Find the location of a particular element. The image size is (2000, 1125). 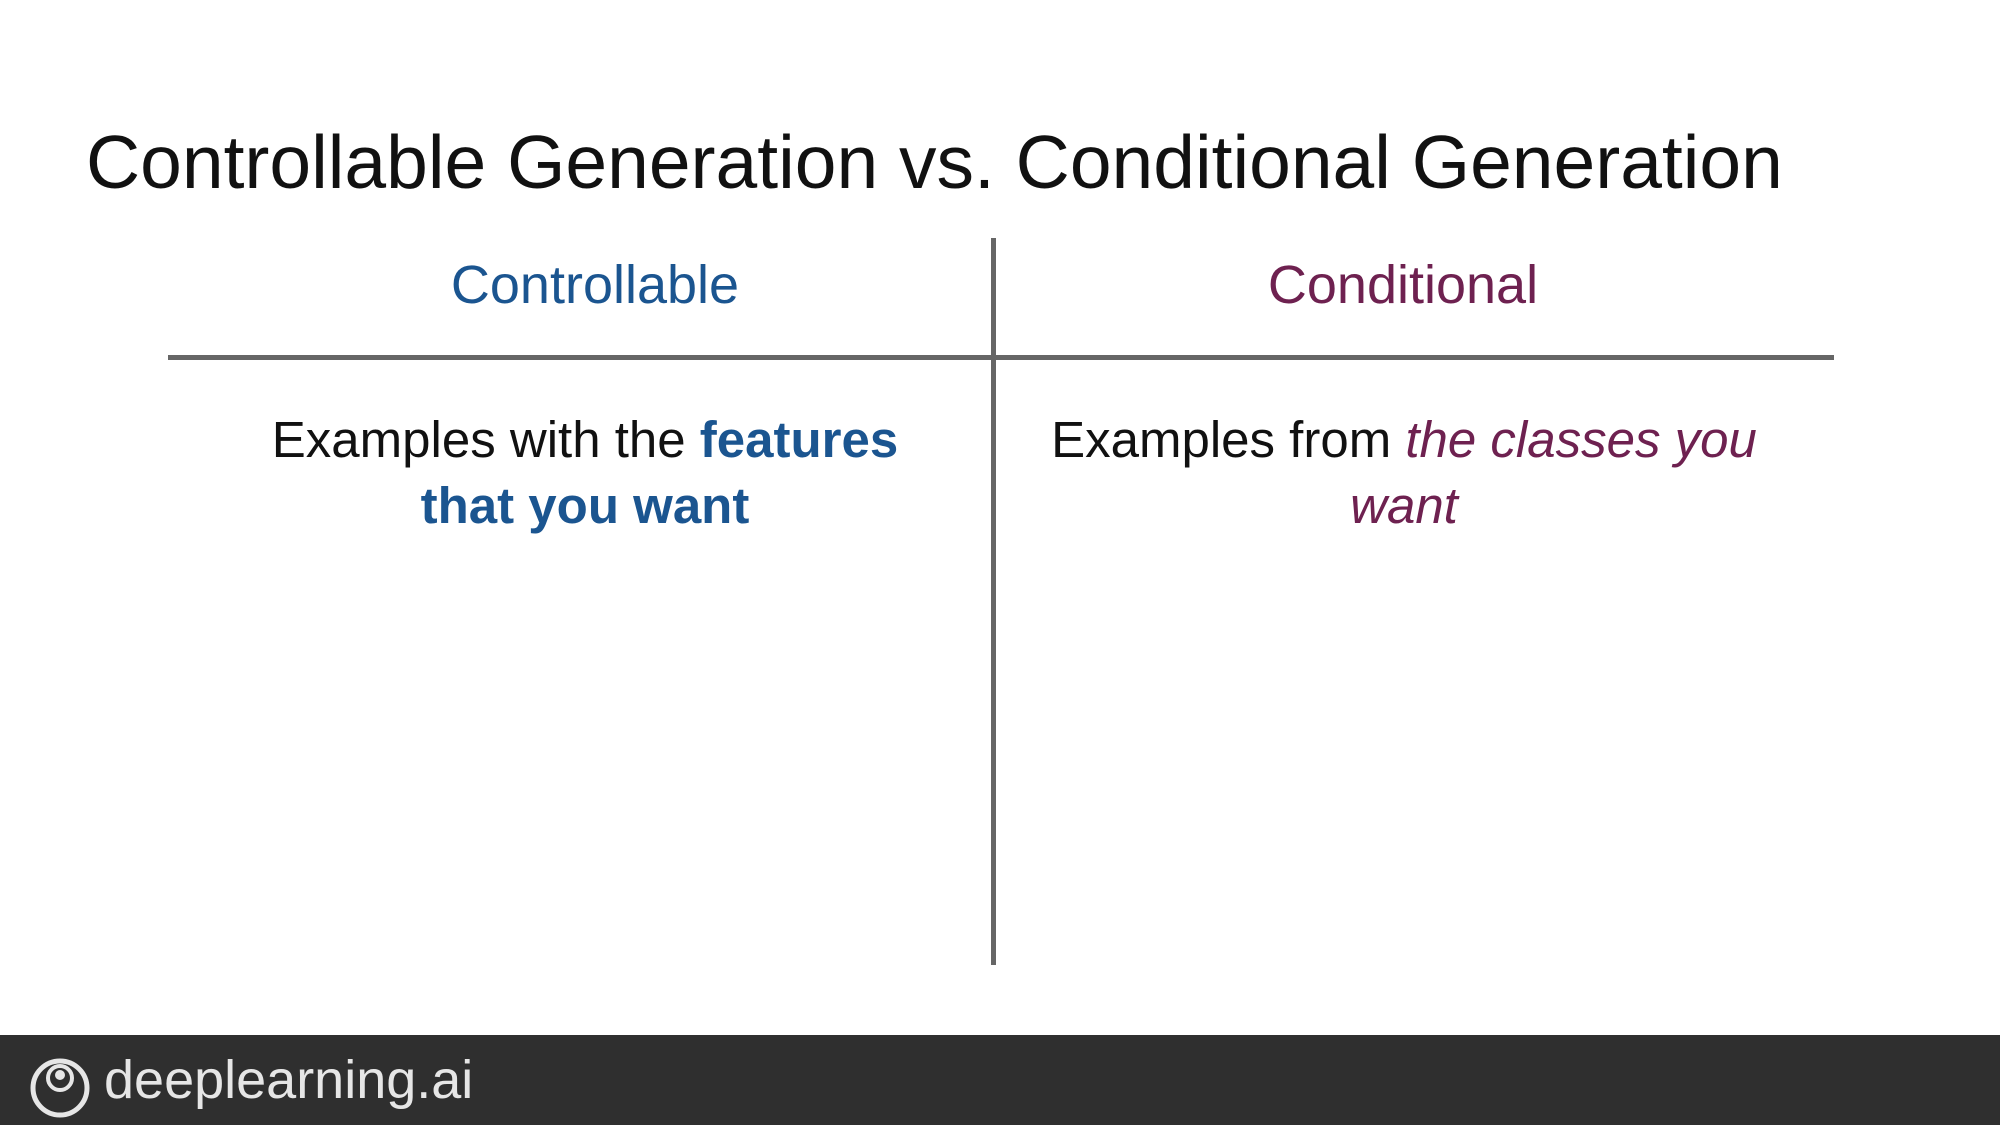

deeplearning-ai-logo-icon is located at coordinates (60, 1088).